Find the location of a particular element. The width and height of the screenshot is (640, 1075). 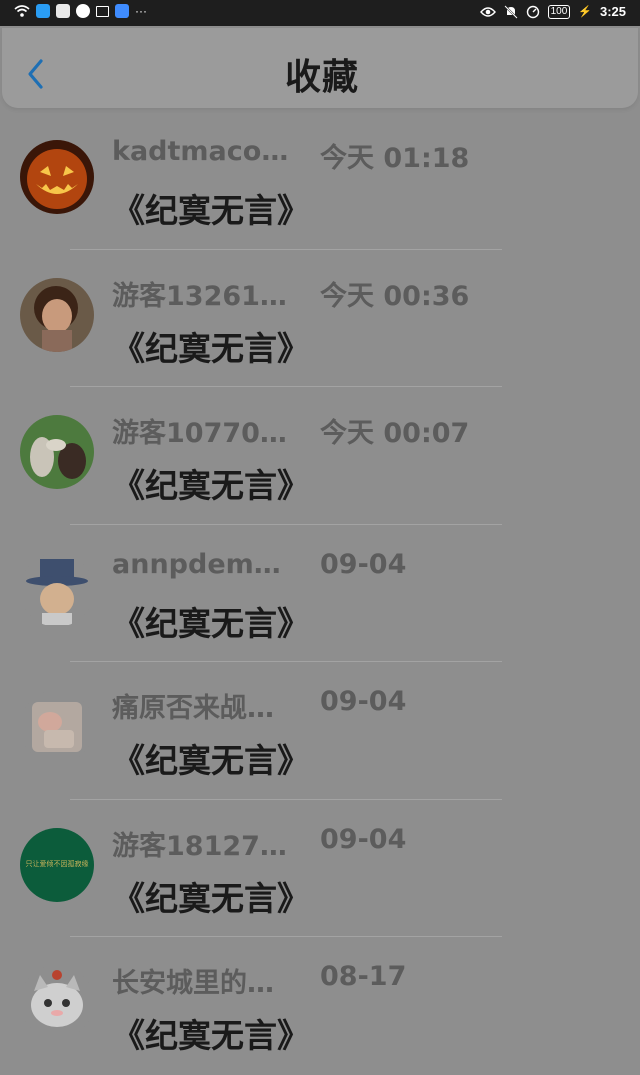

status-bar: ··· 100 ⚡ 3:25 is located at coordinates (320, 13).